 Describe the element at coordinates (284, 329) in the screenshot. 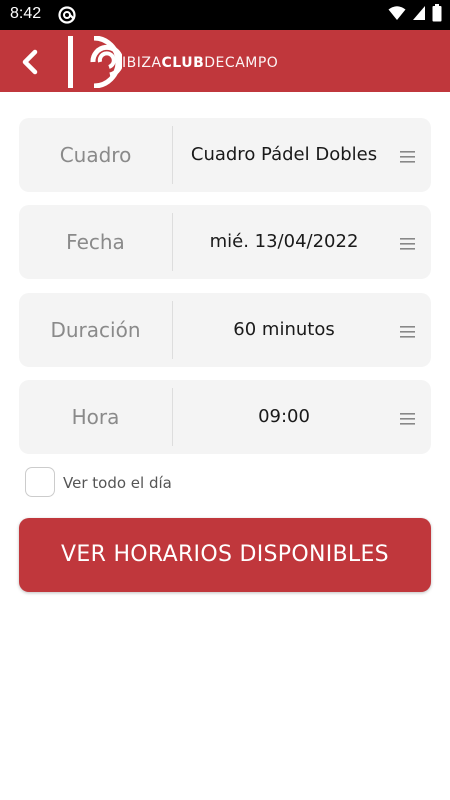

I see `field-value: 60 minutos` at that location.